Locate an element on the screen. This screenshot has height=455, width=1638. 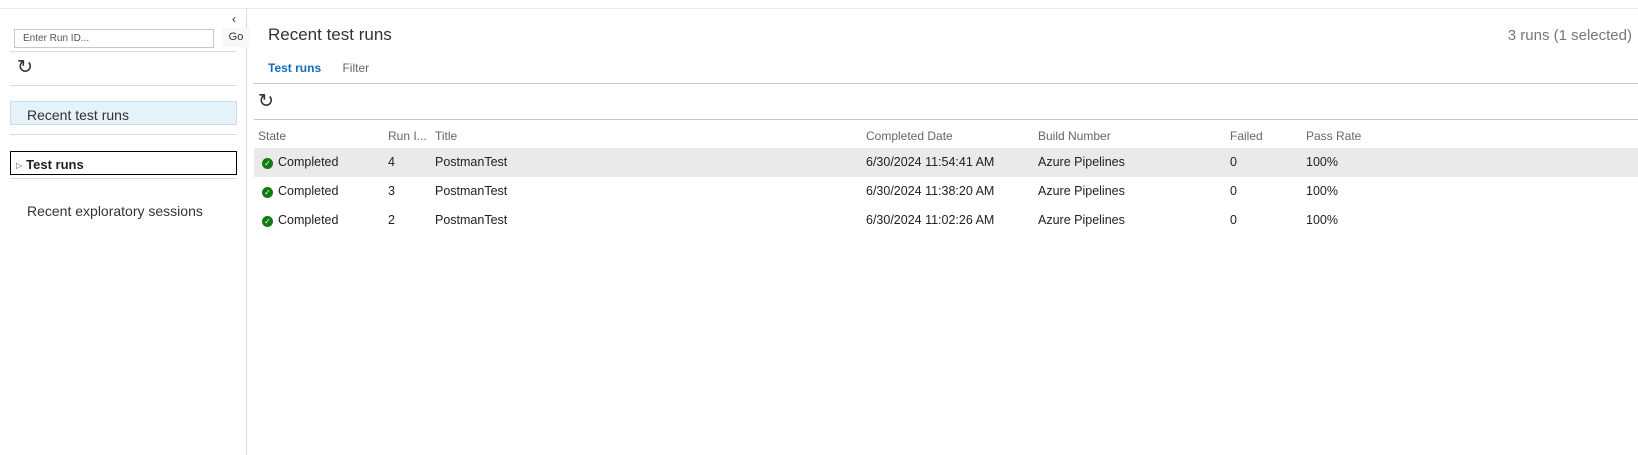
nav-recent-exploratory-sessions: Recent exploratory sessions is located at coordinates (115, 211).